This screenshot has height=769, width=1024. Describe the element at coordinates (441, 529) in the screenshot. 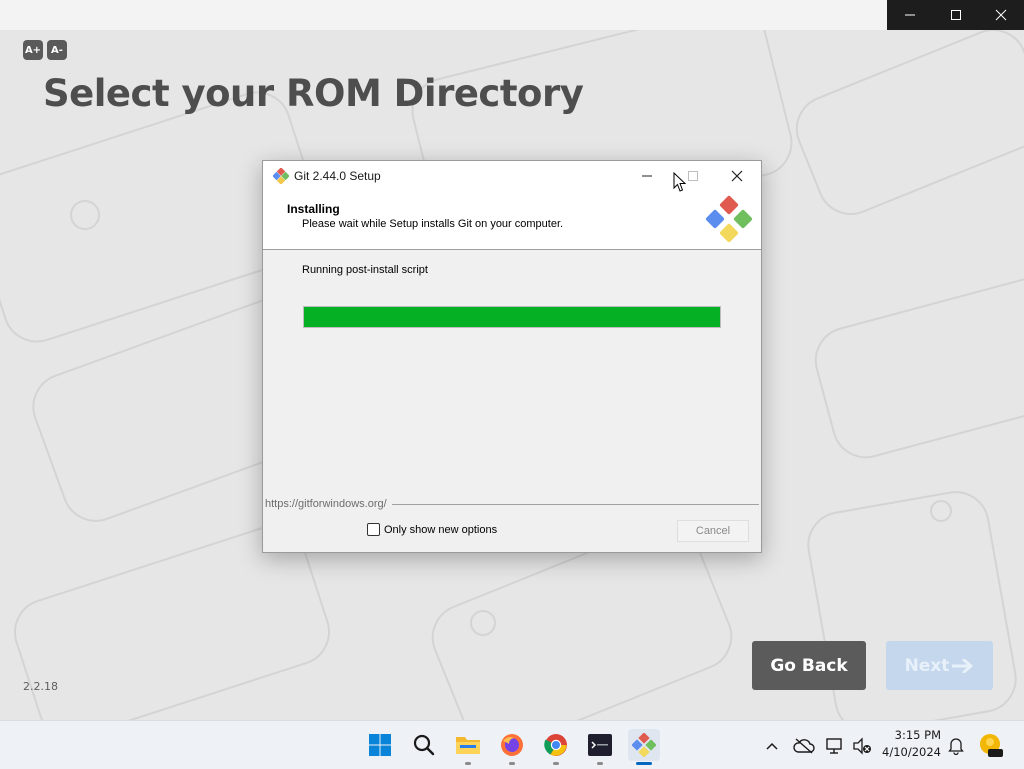

I see `checkbox-label: Only show new options` at that location.